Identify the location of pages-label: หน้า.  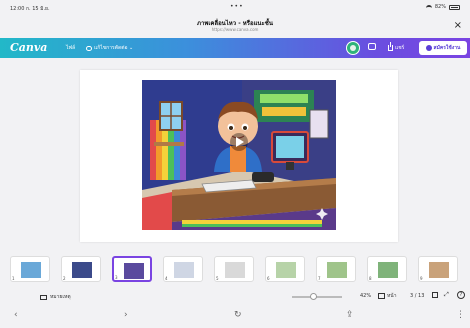
(392, 296).